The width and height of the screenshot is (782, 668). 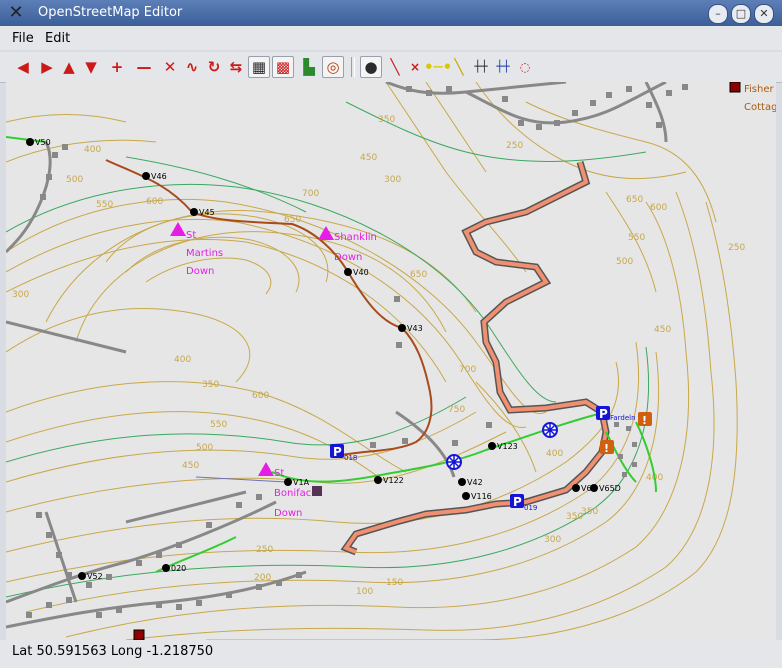 What do you see at coordinates (337, 452) in the screenshot?
I see `svg-text: P` at bounding box center [337, 452].